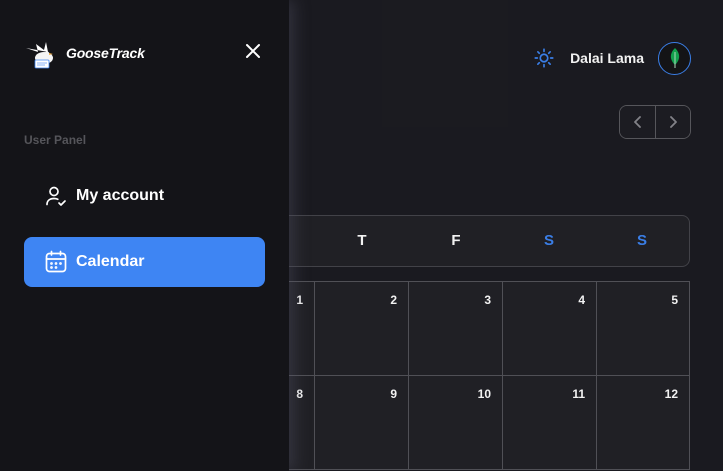  What do you see at coordinates (120, 195) in the screenshot?
I see `sidebar-item-label: My account` at bounding box center [120, 195].